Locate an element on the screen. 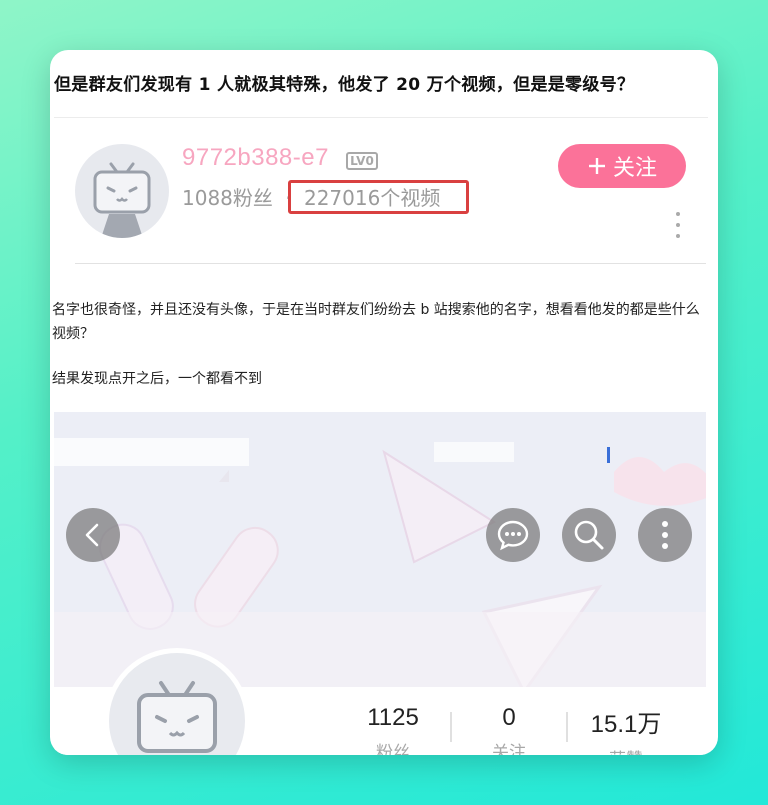  follow-button: 关注 is located at coordinates (622, 166).